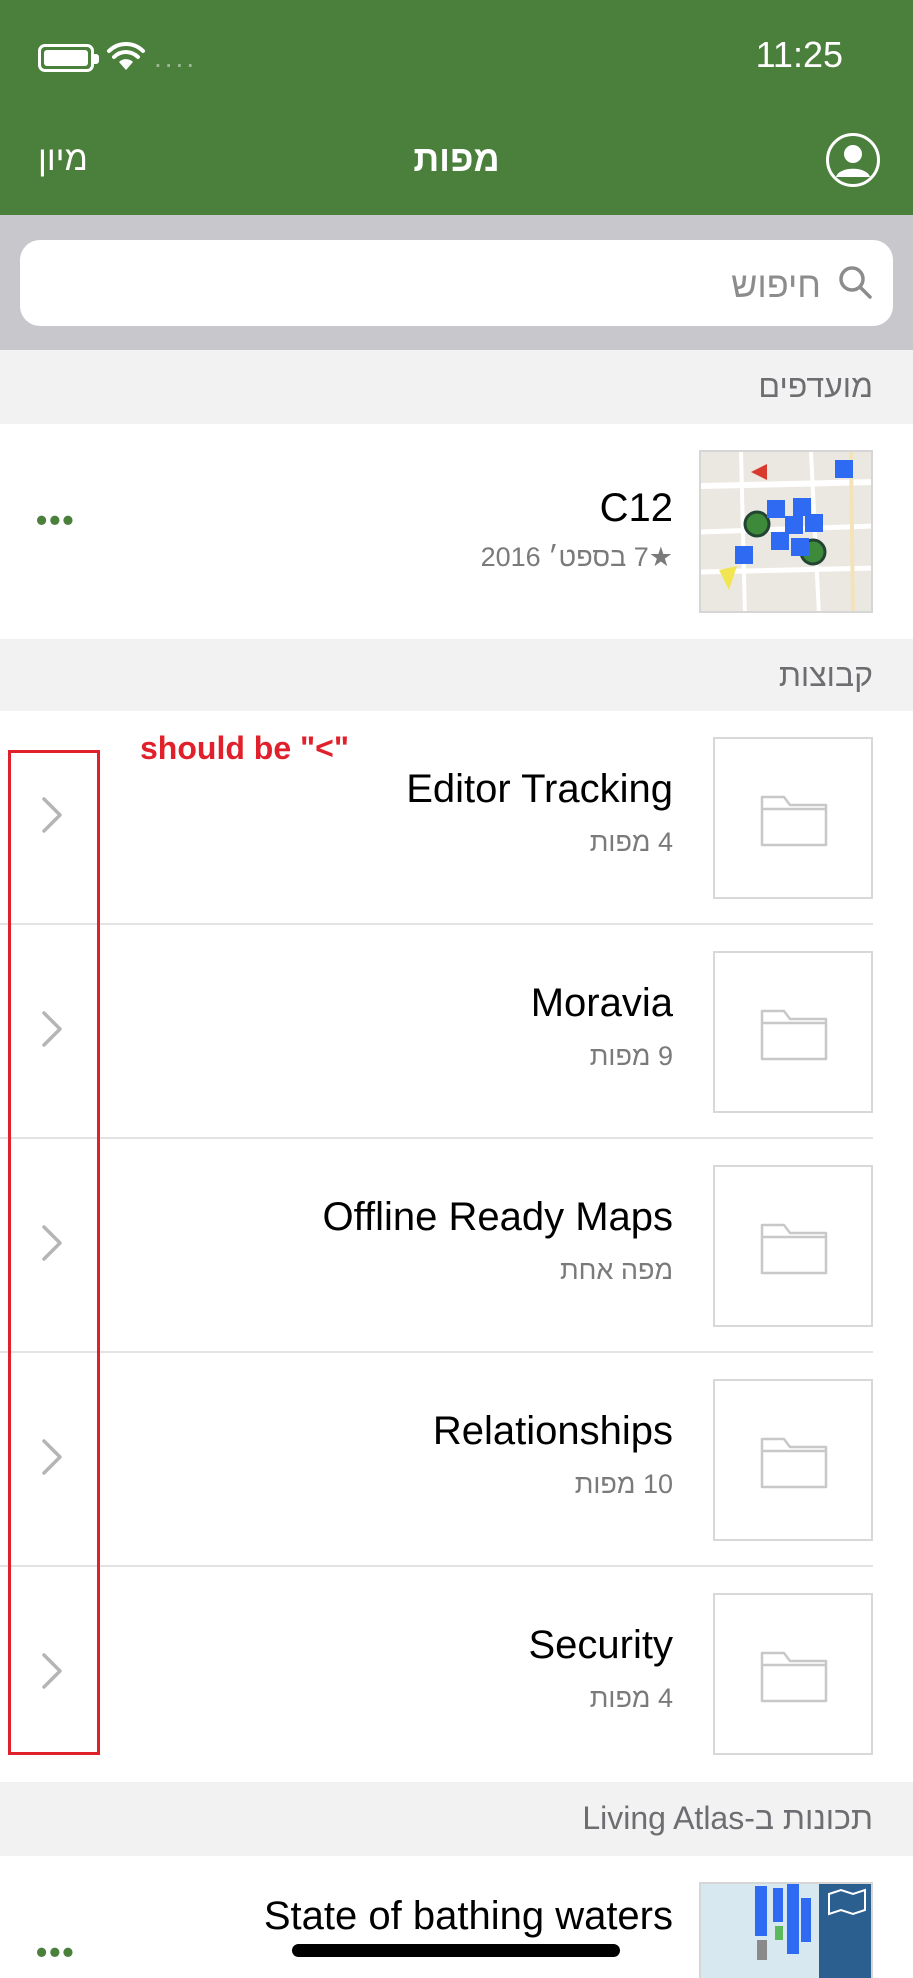 Image resolution: width=913 pixels, height=1978 pixels. I want to click on wifi-icon, so click(126, 55).